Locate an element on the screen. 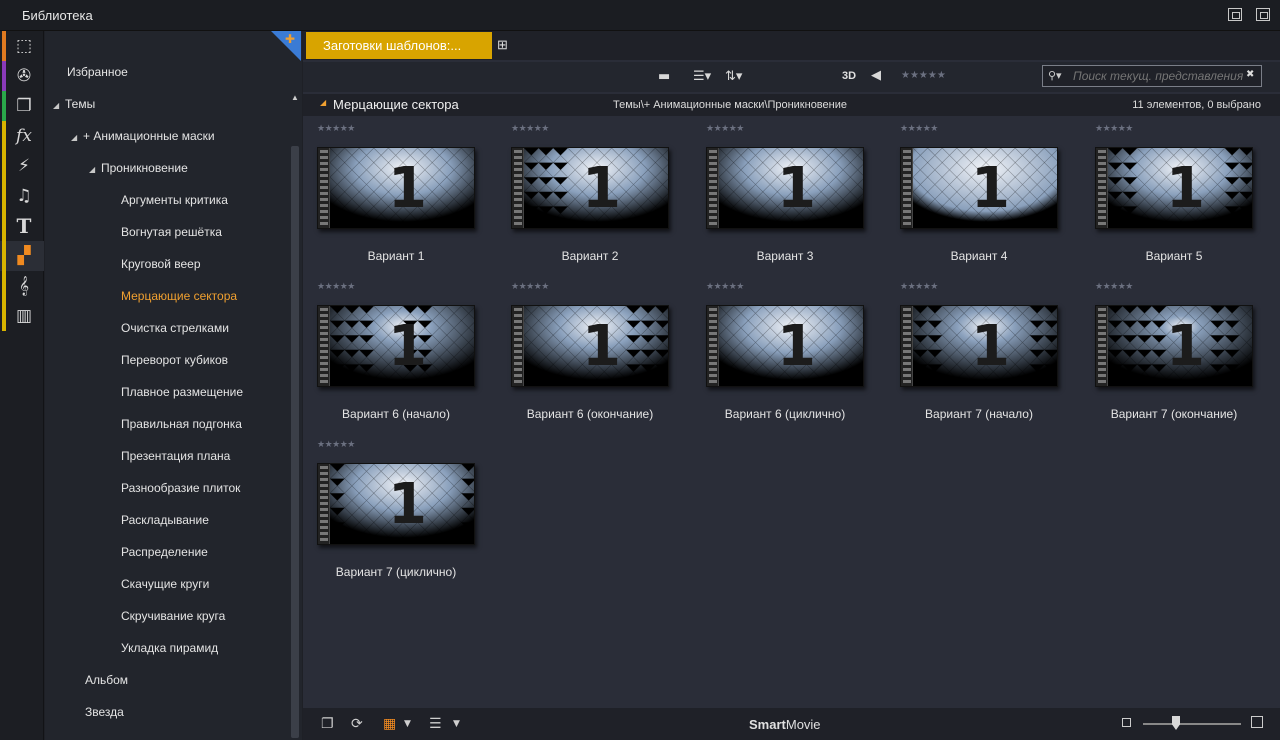 Image resolution: width=1280 pixels, height=740 pixels. asset-label: Вариант 7 (окончание) is located at coordinates (1174, 414).